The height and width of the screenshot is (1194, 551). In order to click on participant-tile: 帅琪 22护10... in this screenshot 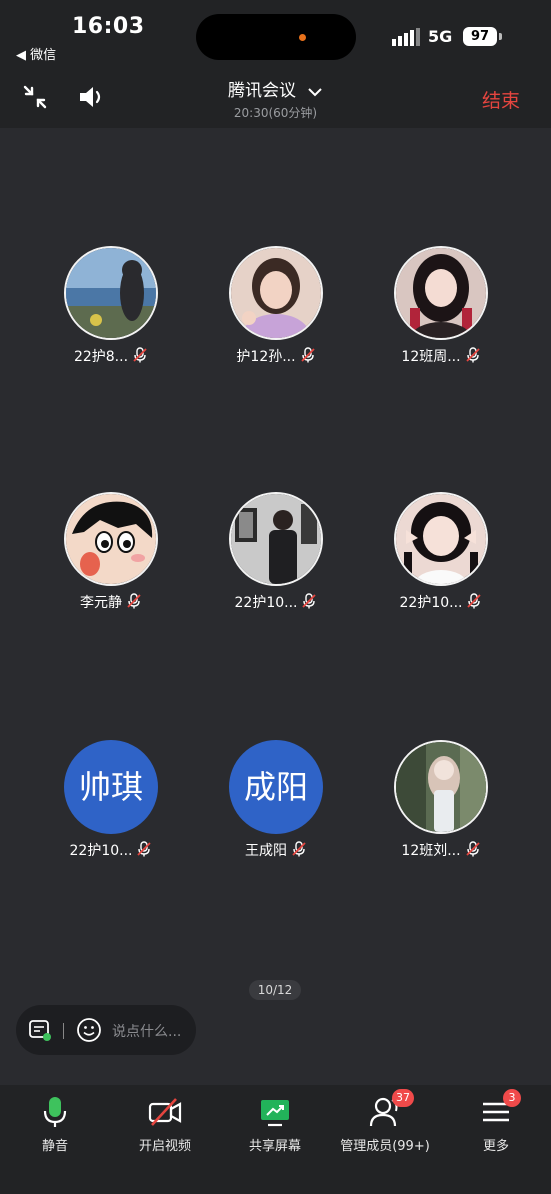, I will do `click(111, 810)`.